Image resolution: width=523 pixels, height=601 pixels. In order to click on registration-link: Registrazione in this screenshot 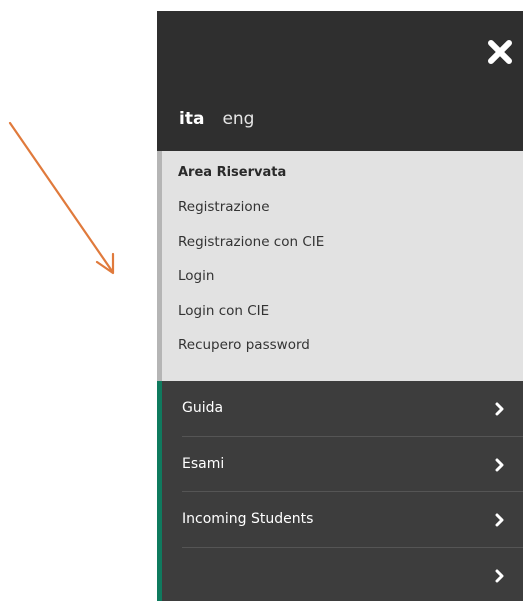, I will do `click(350, 207)`.